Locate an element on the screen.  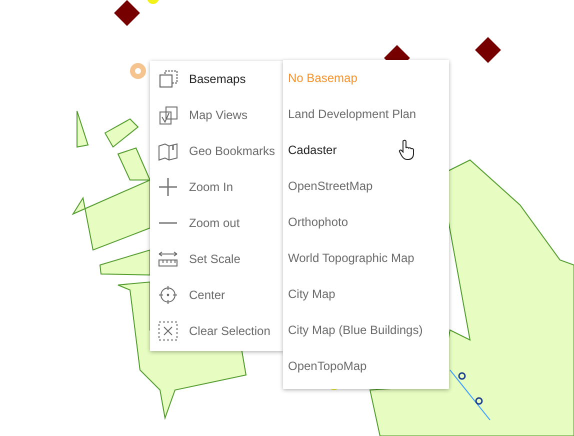
basemap-option: OpenStreetMap is located at coordinates (366, 186).